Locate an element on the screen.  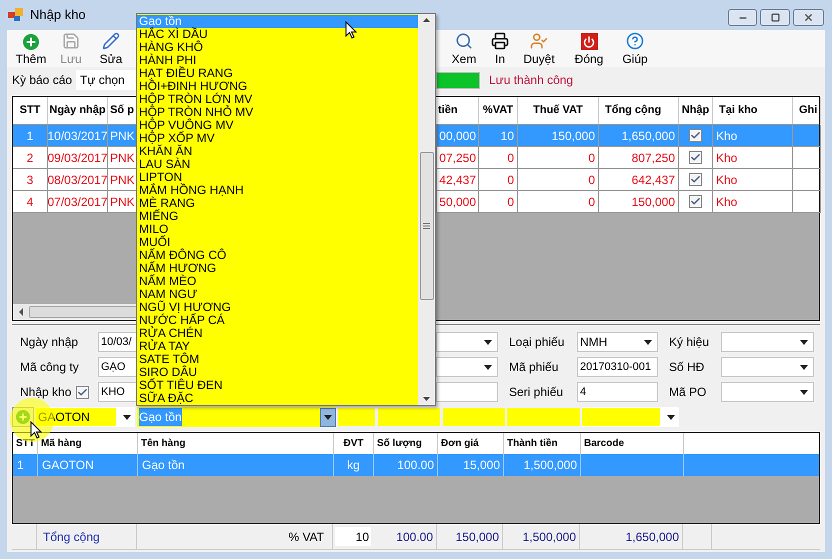
form-label: Seri phiếu is located at coordinates (536, 392).